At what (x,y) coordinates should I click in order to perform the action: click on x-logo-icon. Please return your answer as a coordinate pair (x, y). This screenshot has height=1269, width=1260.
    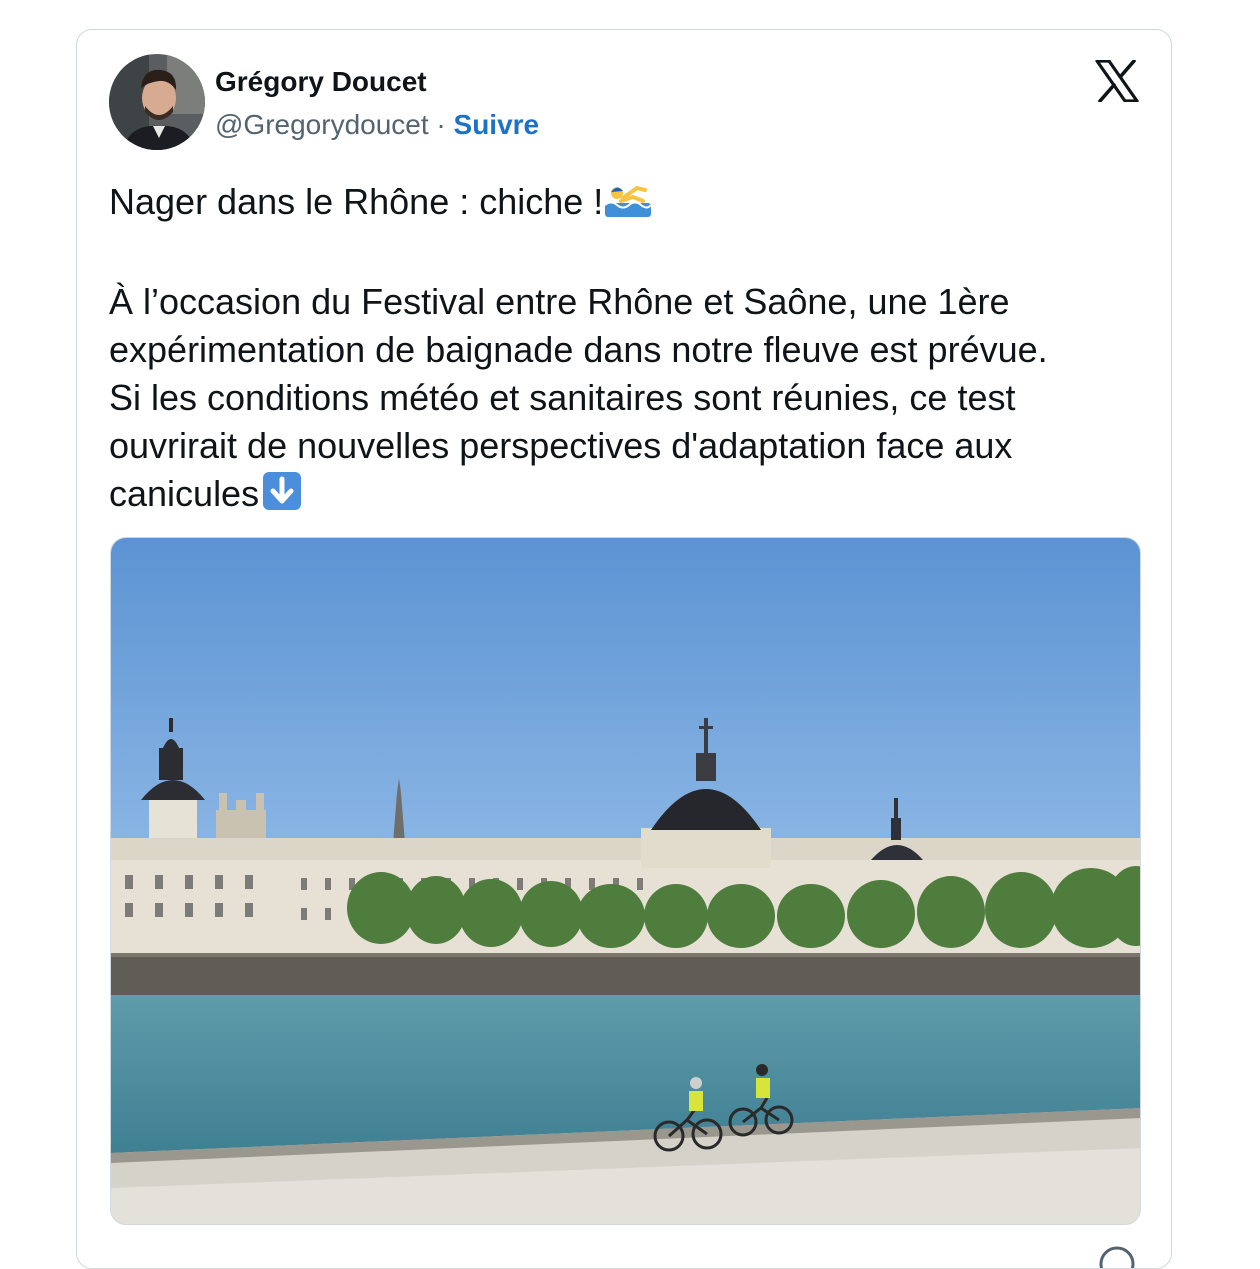
    Looking at the image, I should click on (1117, 81).